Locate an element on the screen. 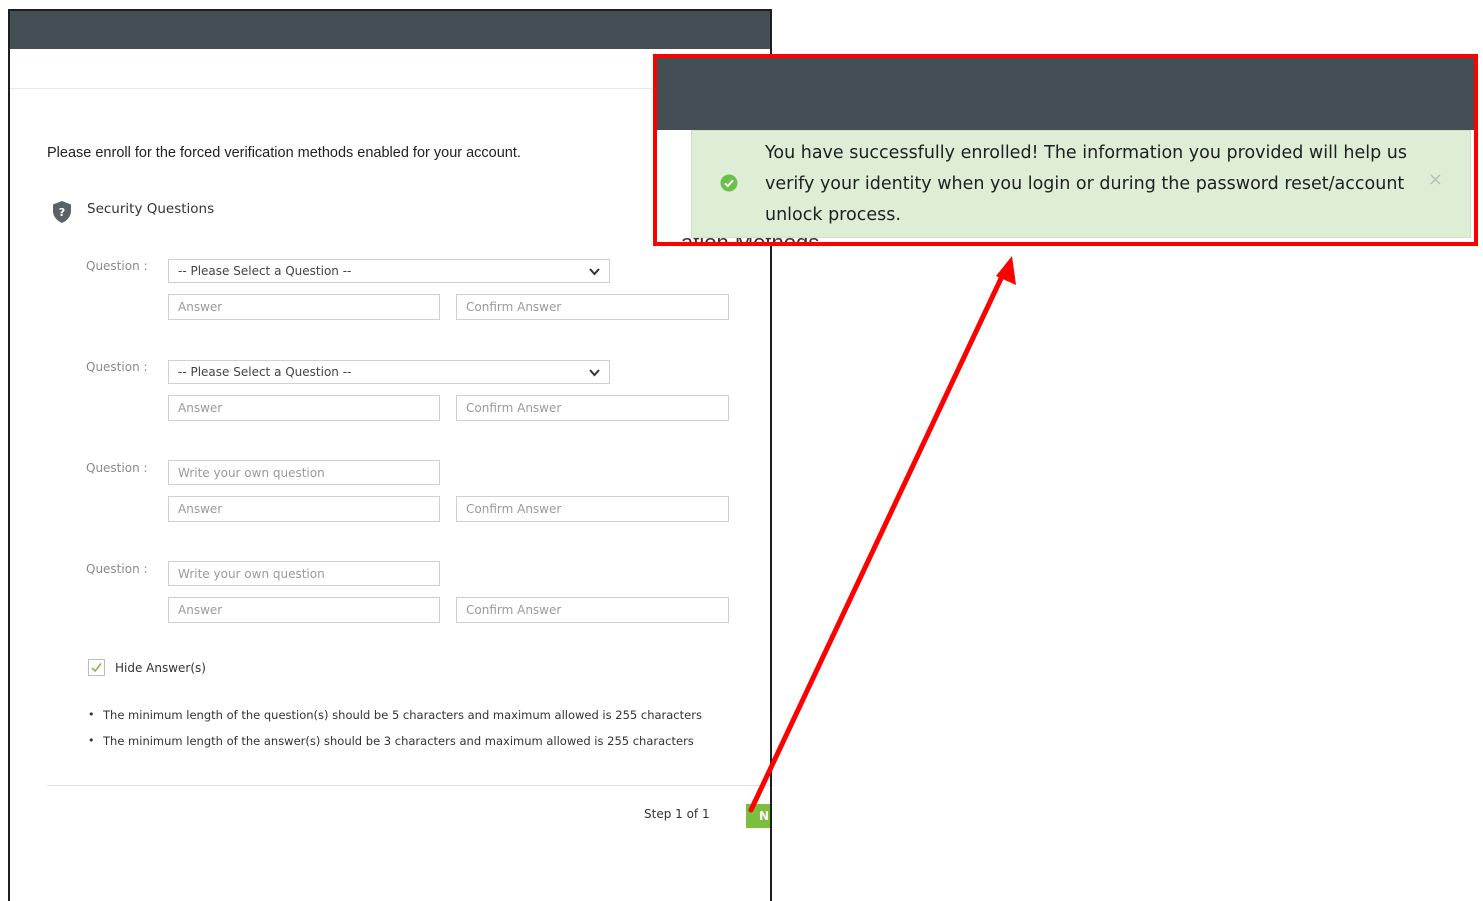 The height and width of the screenshot is (901, 1483). question-3-answer-input is located at coordinates (304, 509).